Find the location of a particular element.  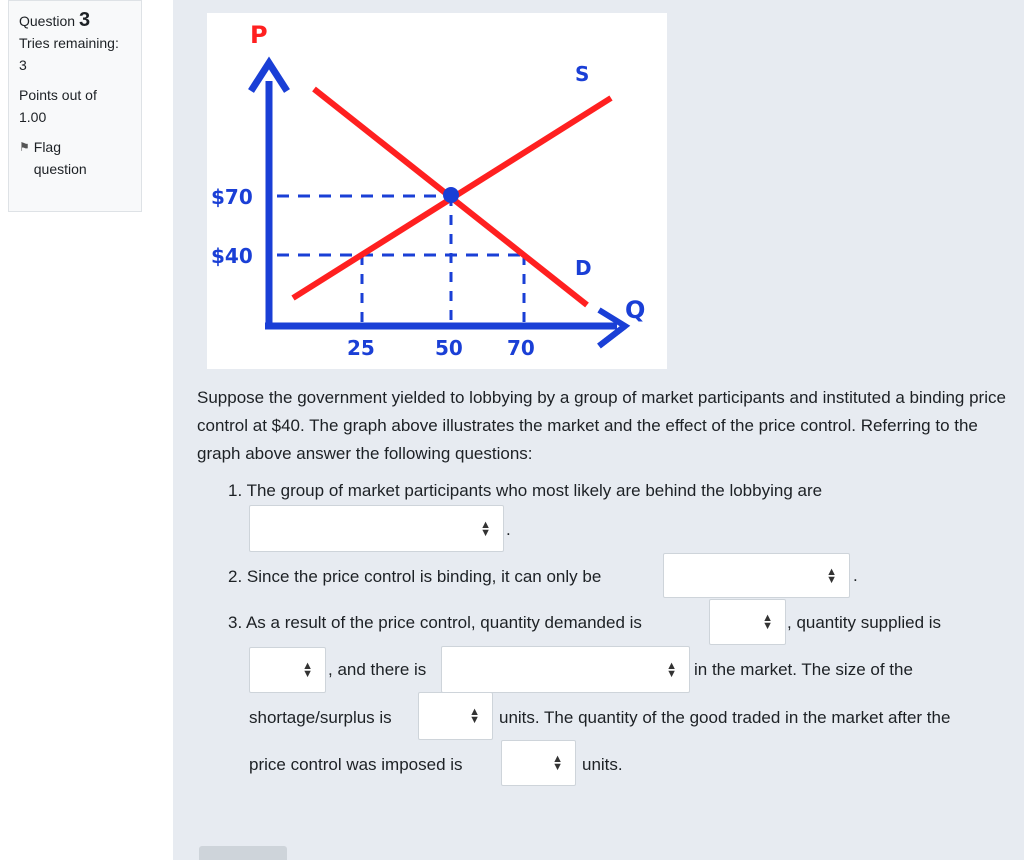

quantity-supplied-select: ▲ ▼ is located at coordinates (287, 670).